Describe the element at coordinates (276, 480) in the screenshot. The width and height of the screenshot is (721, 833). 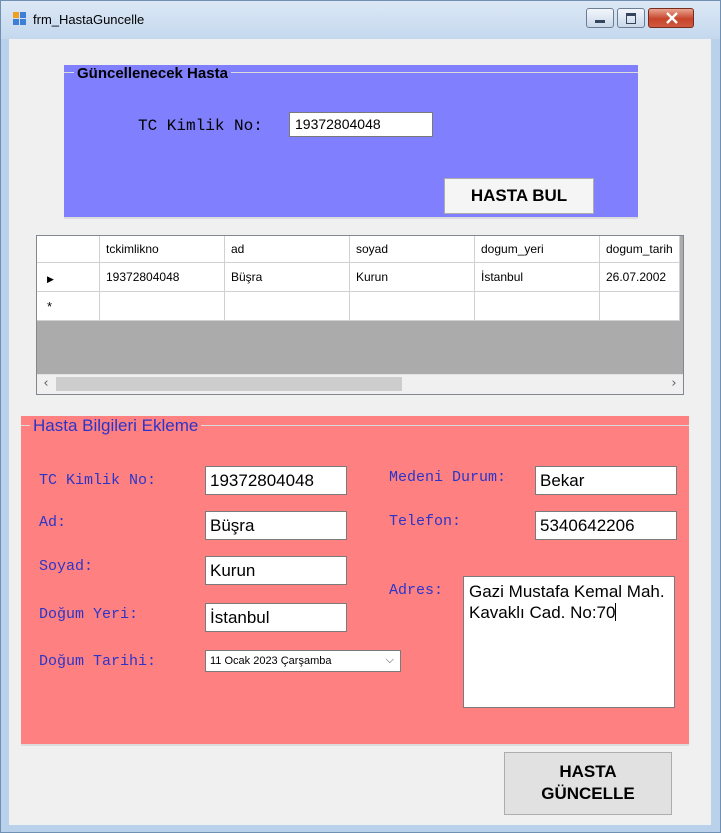
I see `tc-input: 19372804048` at that location.